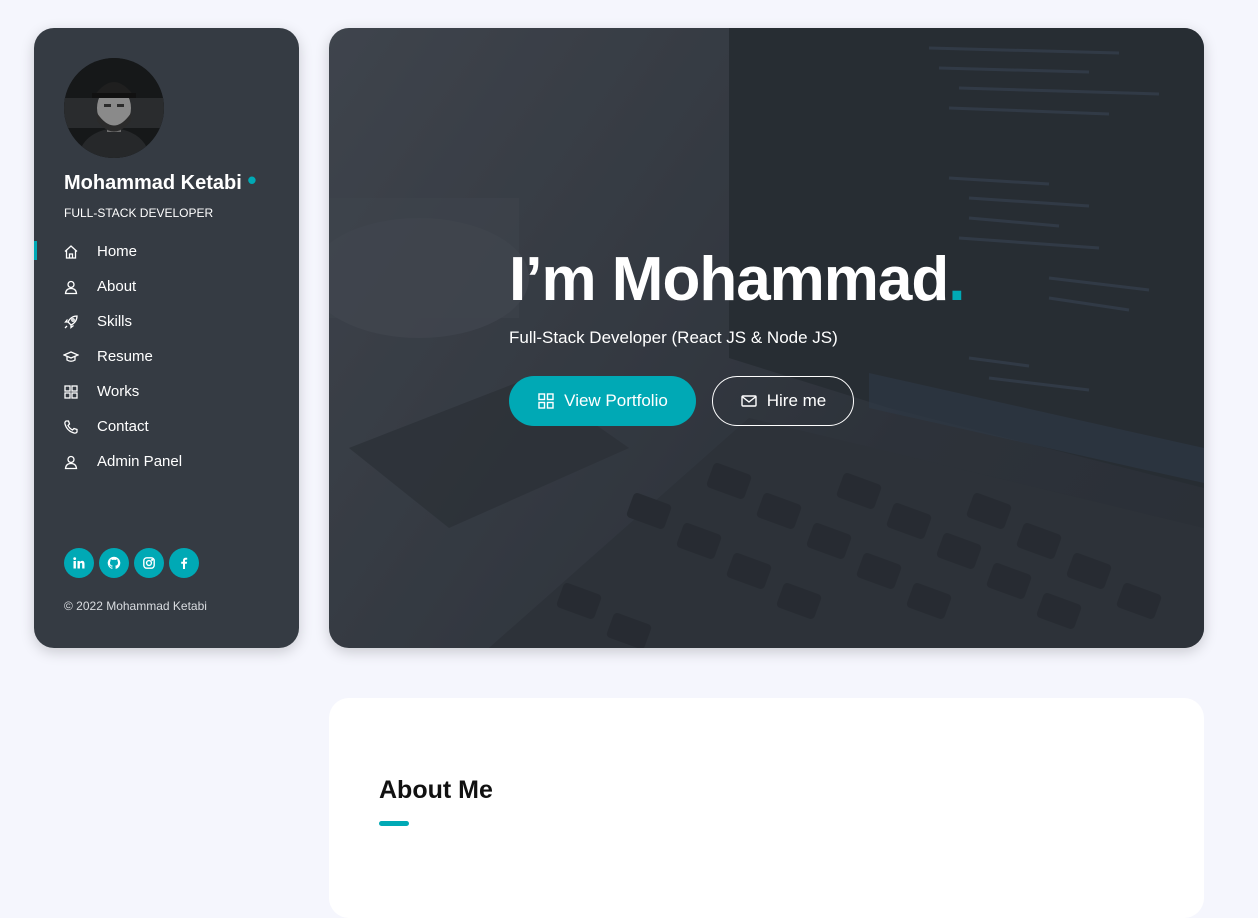  Describe the element at coordinates (71, 322) in the screenshot. I see `rocket-icon` at that location.